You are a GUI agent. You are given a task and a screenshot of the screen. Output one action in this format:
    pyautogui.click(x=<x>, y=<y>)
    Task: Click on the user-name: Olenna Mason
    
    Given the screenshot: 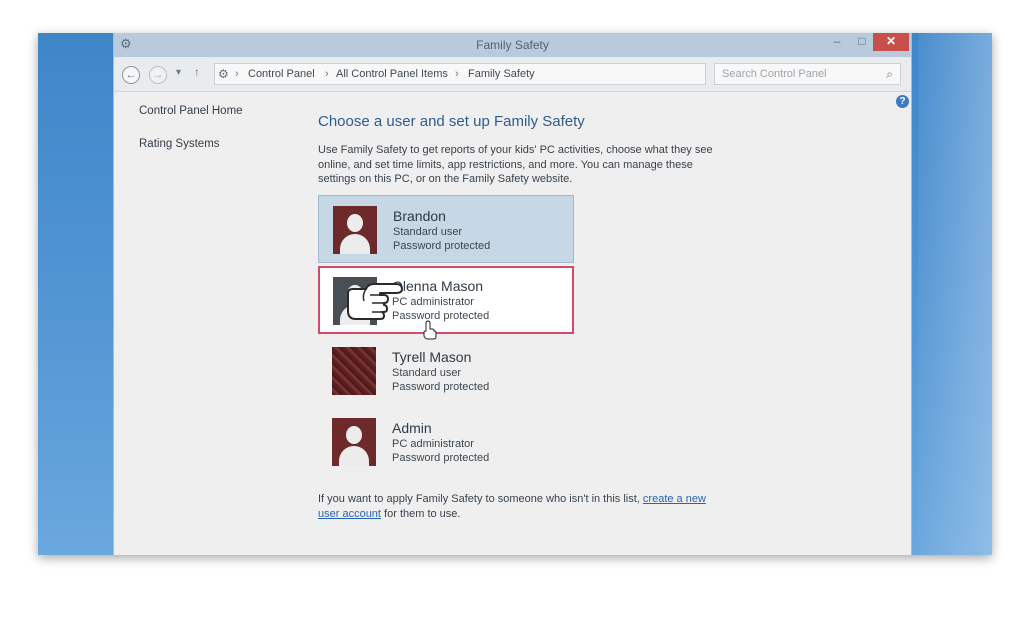 What is the action you would take?
    pyautogui.click(x=438, y=286)
    